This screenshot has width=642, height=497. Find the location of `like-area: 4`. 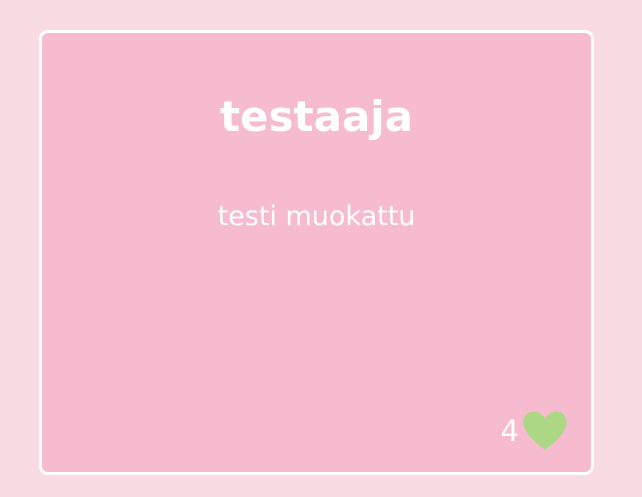

like-area: 4 is located at coordinates (535, 431).